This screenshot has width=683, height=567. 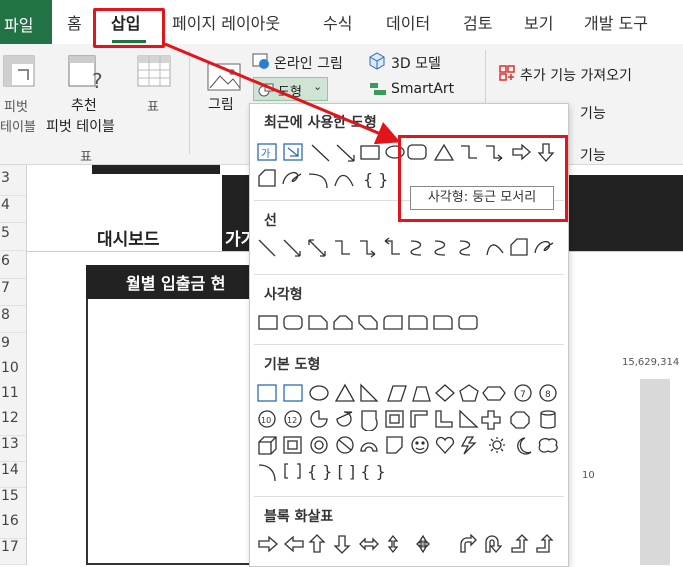 I want to click on freeform-icon, so click(x=267, y=178).